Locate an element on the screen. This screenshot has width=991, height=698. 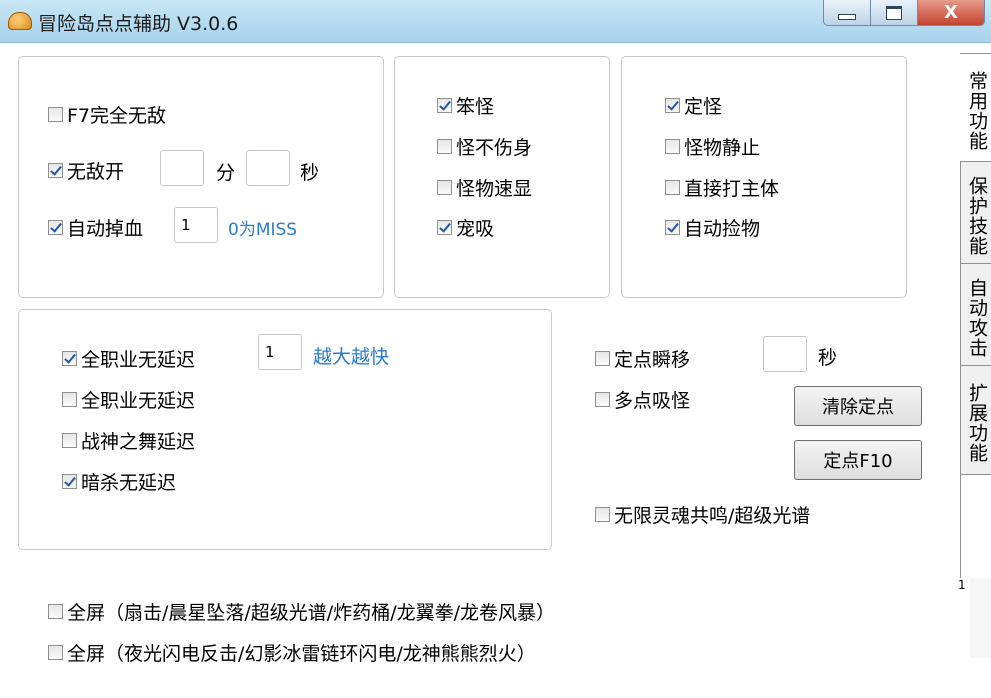
dumb-monster-checkbox: 笨怪 is located at coordinates (466, 105).